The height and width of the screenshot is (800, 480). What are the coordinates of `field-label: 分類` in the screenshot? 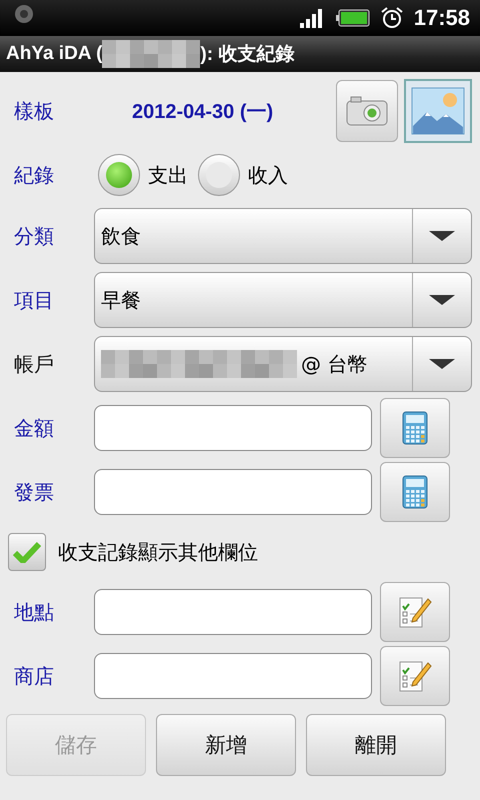 It's located at (34, 236).